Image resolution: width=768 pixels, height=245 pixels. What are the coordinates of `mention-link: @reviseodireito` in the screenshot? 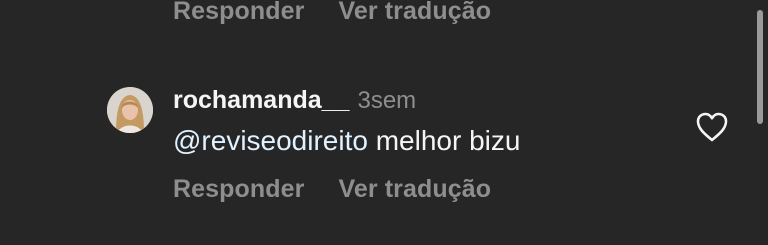 It's located at (270, 140).